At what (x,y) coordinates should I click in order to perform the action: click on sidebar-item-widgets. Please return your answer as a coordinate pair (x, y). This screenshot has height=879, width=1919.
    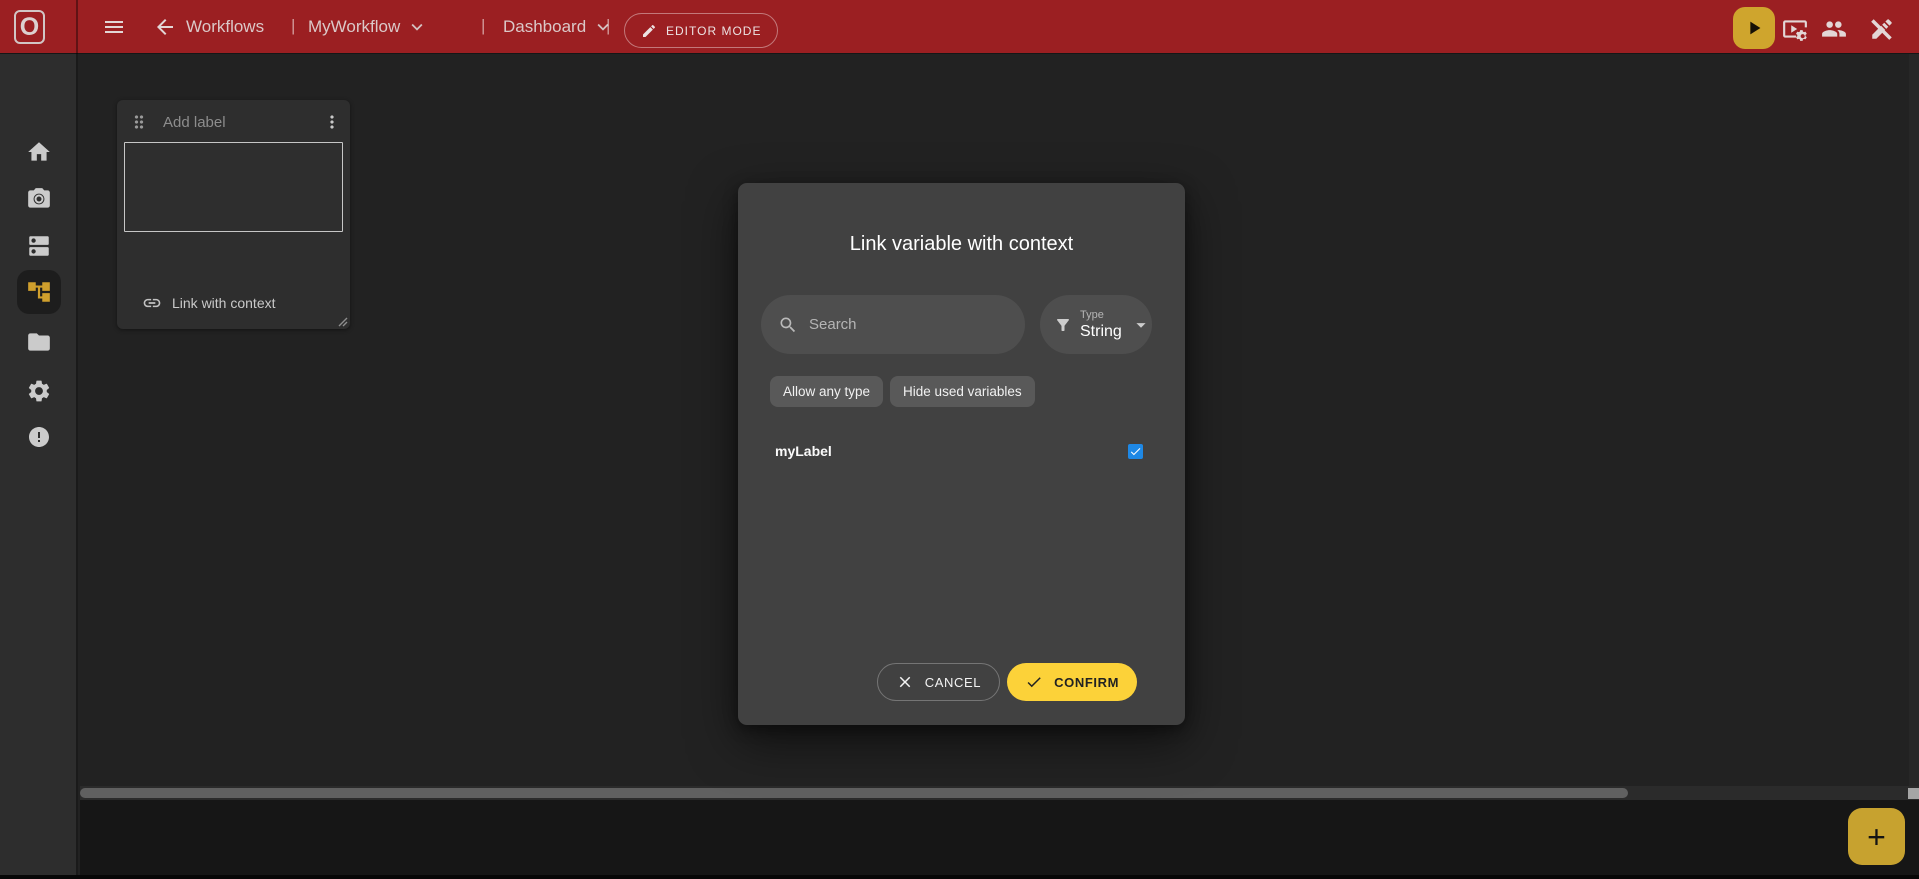
    Looking at the image, I should click on (39, 246).